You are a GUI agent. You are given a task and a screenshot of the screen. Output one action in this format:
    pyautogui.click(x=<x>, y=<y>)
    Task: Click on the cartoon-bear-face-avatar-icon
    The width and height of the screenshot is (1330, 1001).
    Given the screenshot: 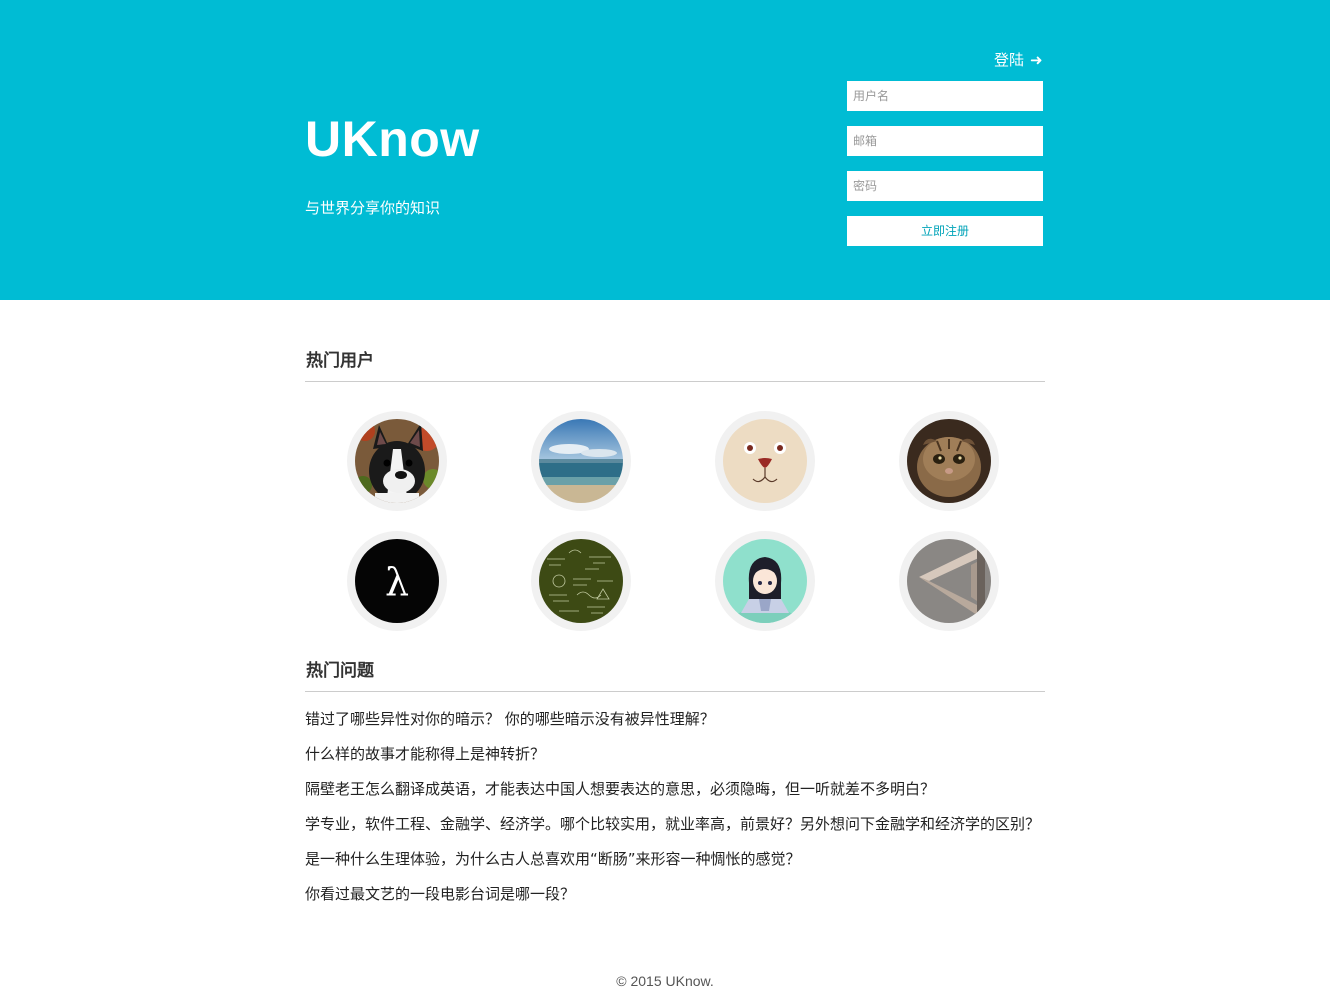 What is the action you would take?
    pyautogui.click(x=765, y=461)
    